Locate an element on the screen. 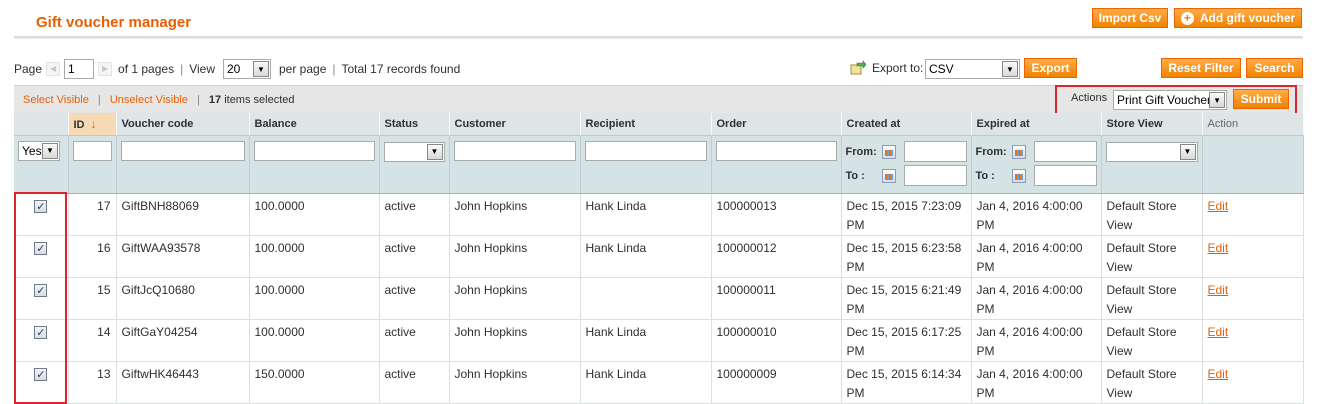 Image resolution: width=1317 pixels, height=404 pixels. filter-status-select: ▼ is located at coordinates (414, 151).